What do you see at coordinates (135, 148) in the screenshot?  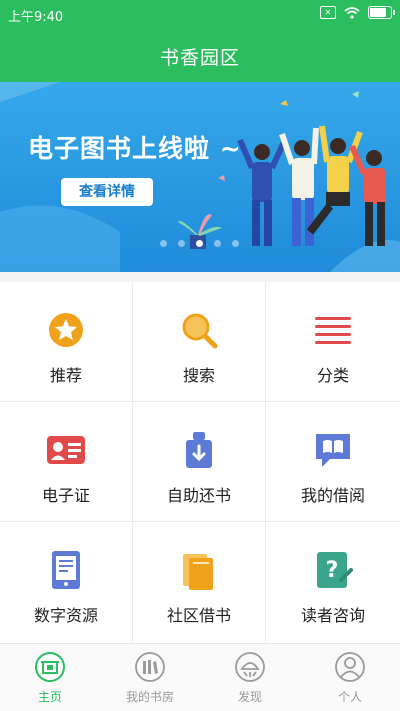 I see `banner-headline: 电子图书上线啦 ~` at bounding box center [135, 148].